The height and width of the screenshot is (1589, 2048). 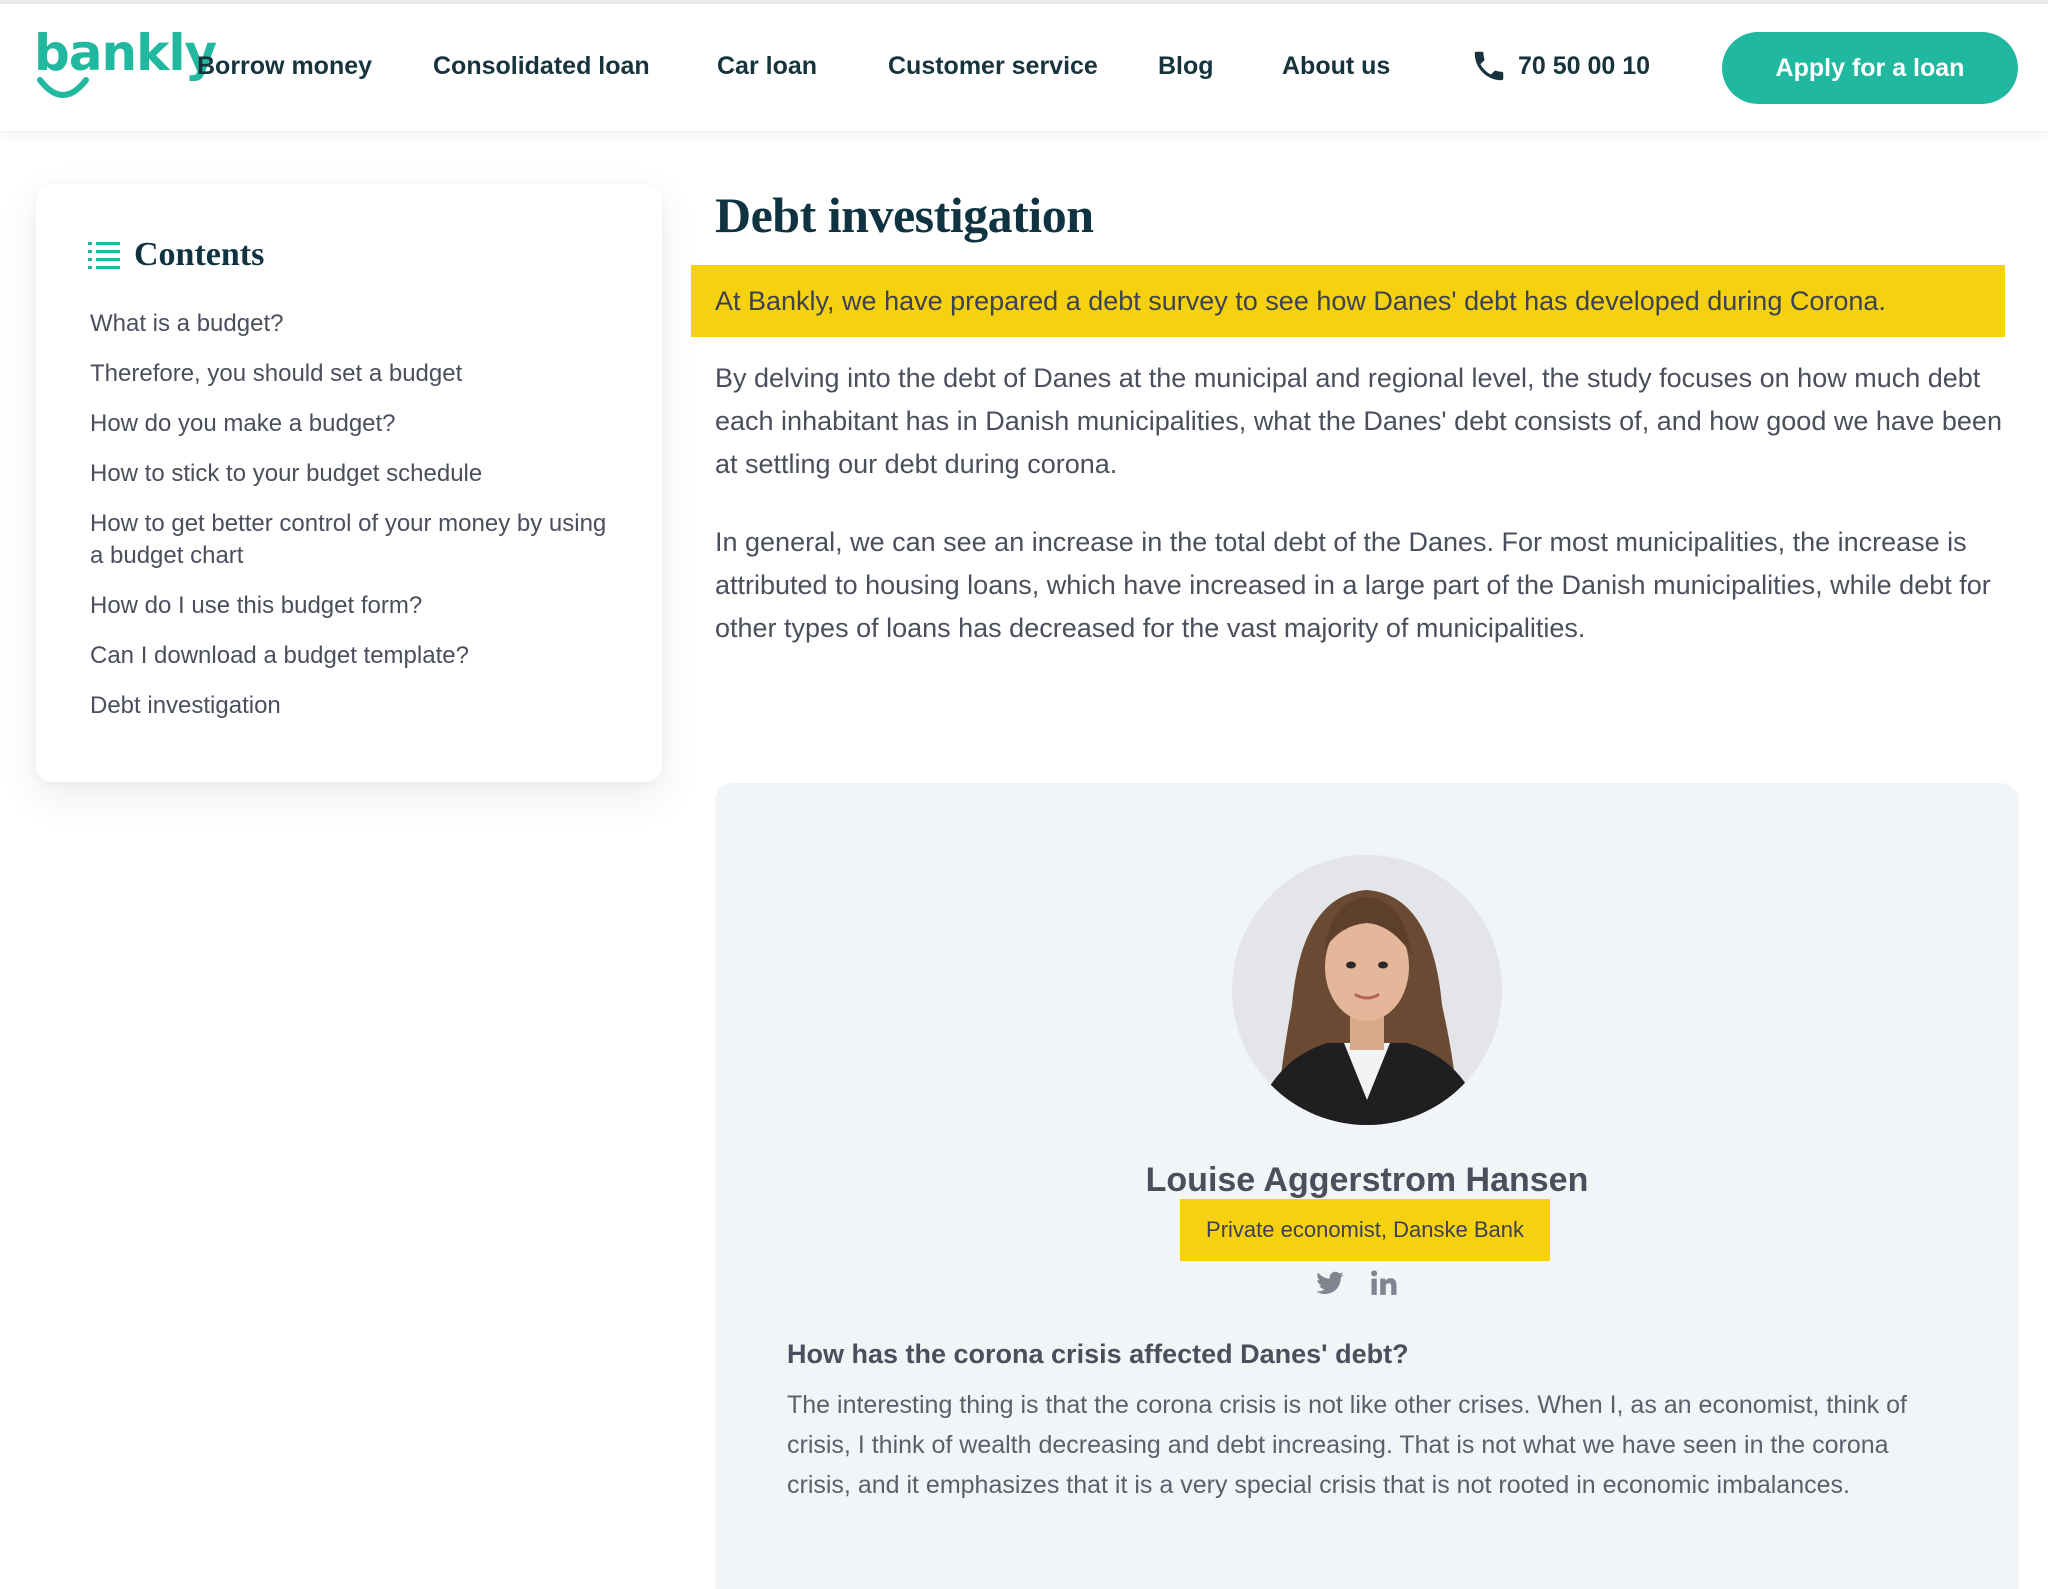 I want to click on apply-for-loan-button: Apply for a loan, so click(x=1870, y=68).